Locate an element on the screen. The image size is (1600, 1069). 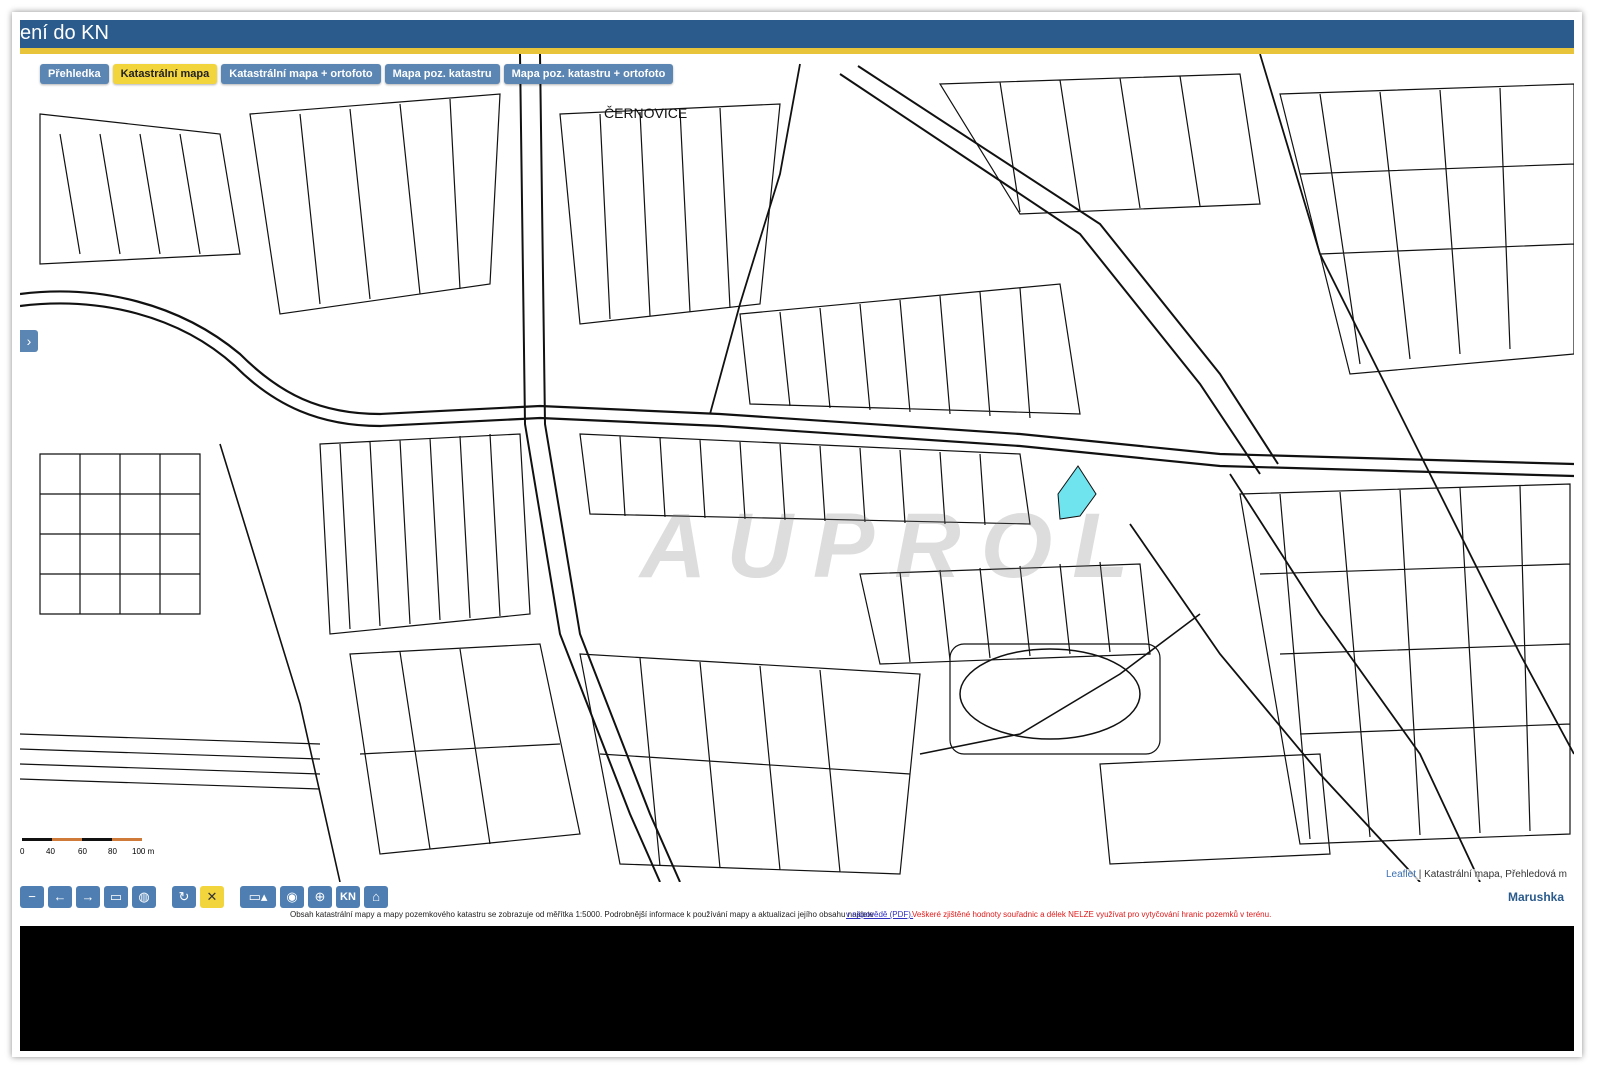
blank-panel is located at coordinates (797, 988).